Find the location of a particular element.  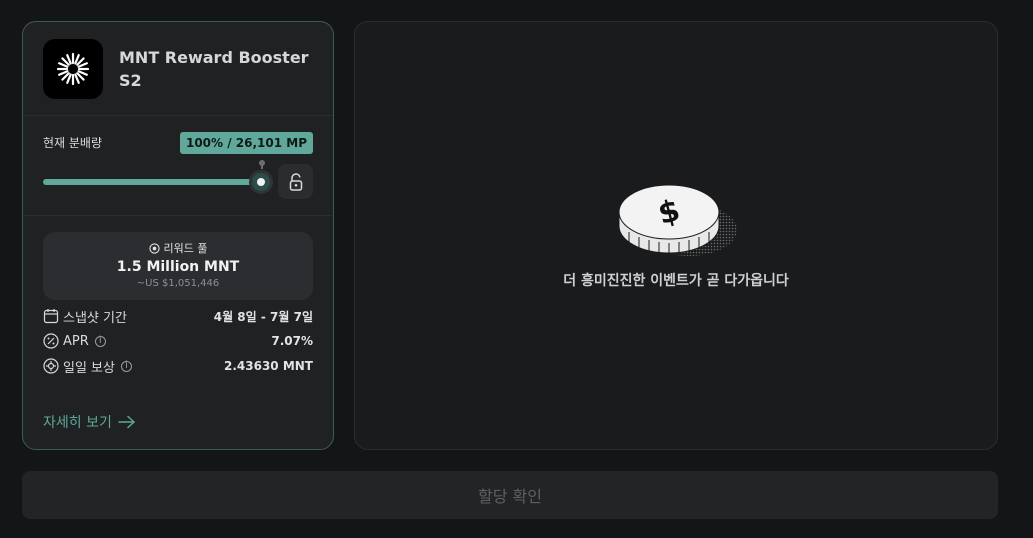

unlock-icon is located at coordinates (295, 181).